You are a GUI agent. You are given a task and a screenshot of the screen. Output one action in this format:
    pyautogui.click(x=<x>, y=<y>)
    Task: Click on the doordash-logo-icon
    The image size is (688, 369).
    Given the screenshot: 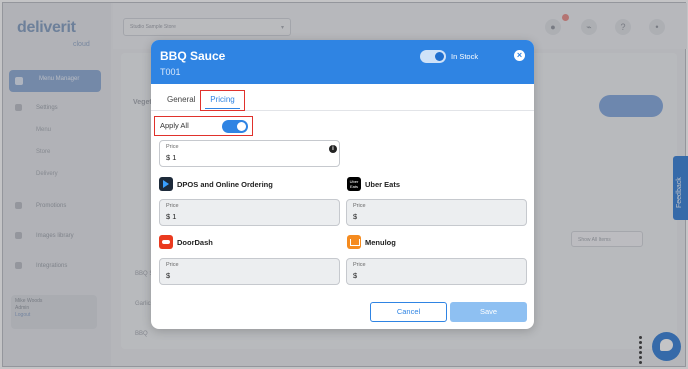 What is the action you would take?
    pyautogui.click(x=166, y=242)
    